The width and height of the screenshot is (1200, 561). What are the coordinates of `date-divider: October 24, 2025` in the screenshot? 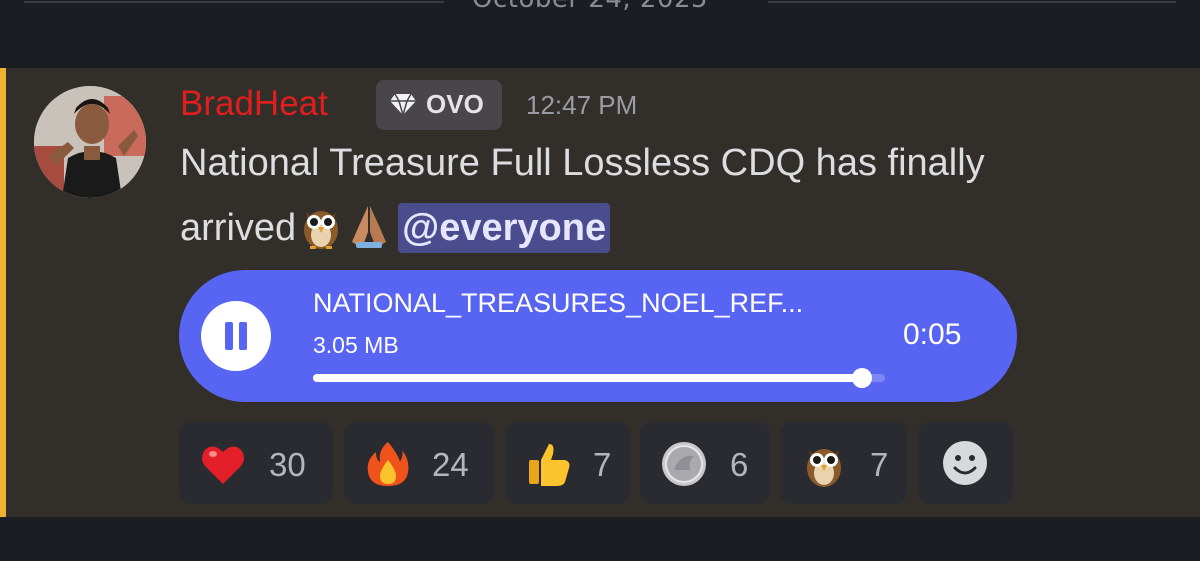 It's located at (600, 15).